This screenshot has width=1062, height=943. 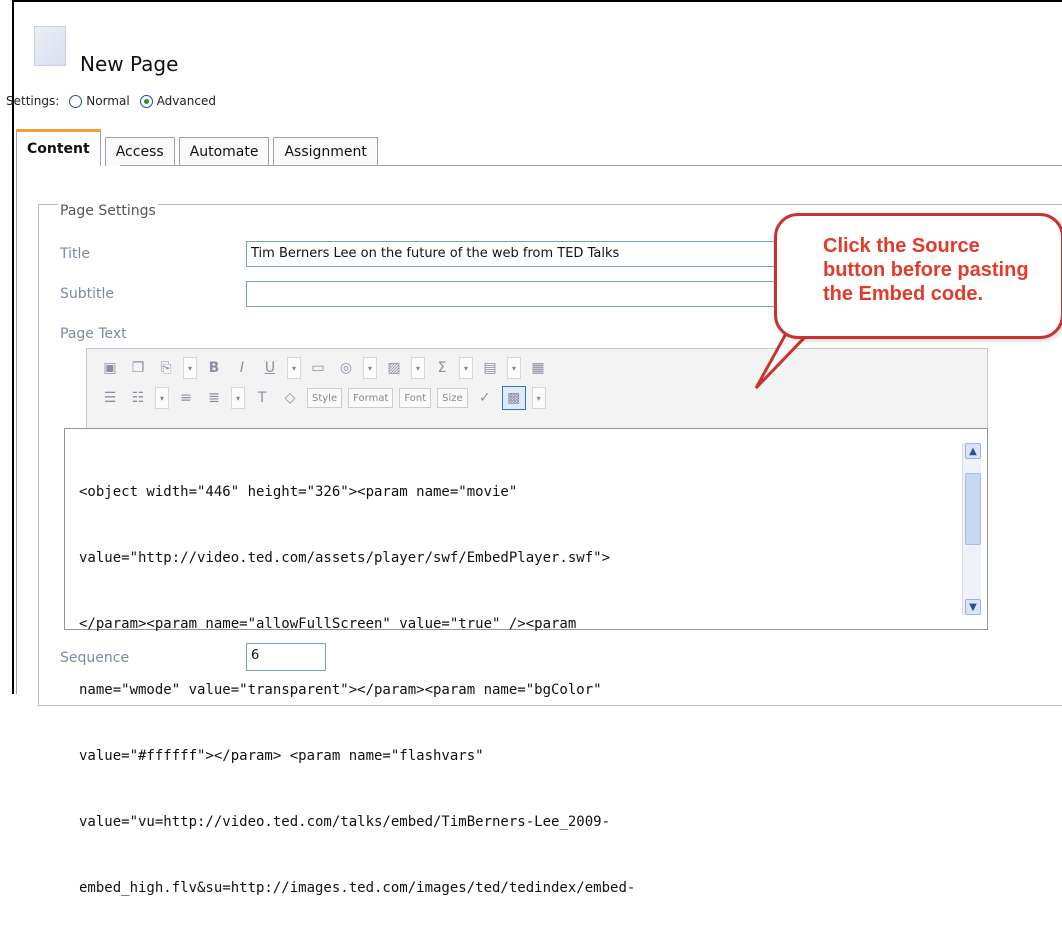 I want to click on format-select: Format, so click(x=371, y=398).